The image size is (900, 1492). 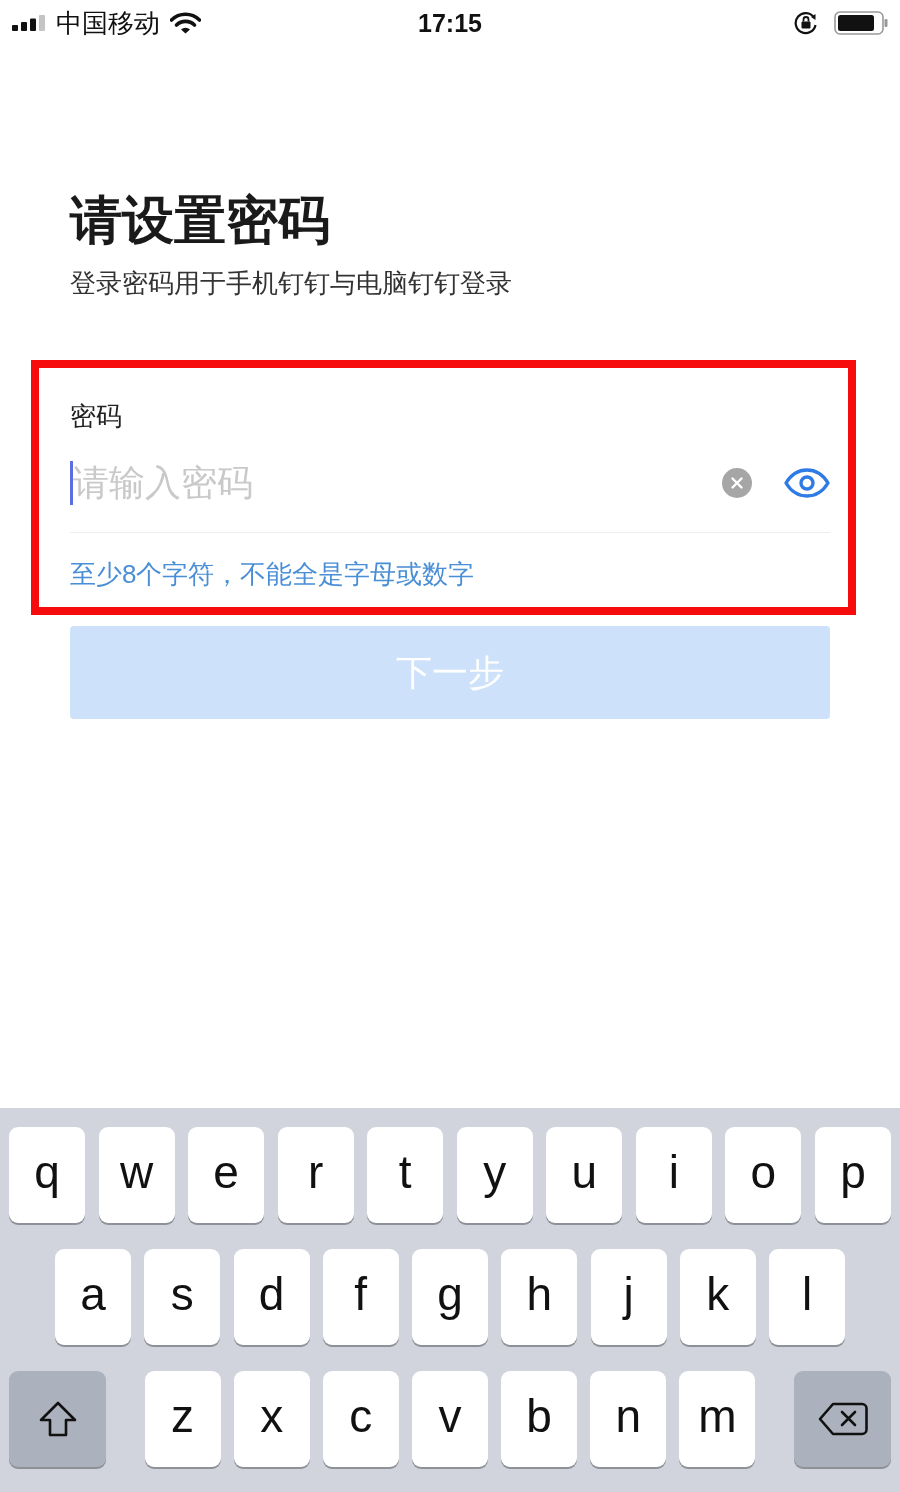 I want to click on shift-key, so click(x=57, y=1419).